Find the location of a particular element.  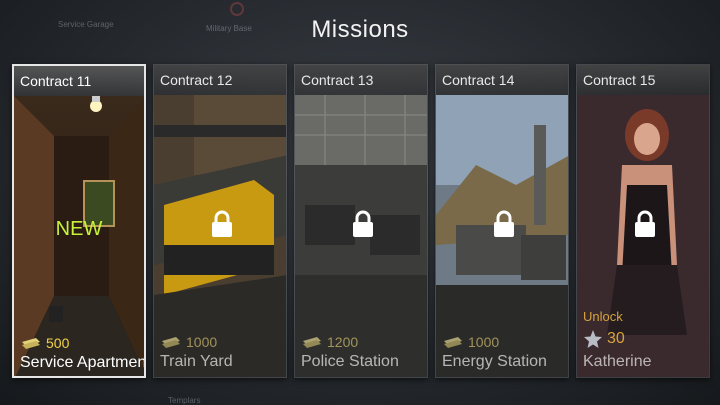

mission-card-katherine: Contract 15 Unlock 30 Katherine is located at coordinates (643, 221).